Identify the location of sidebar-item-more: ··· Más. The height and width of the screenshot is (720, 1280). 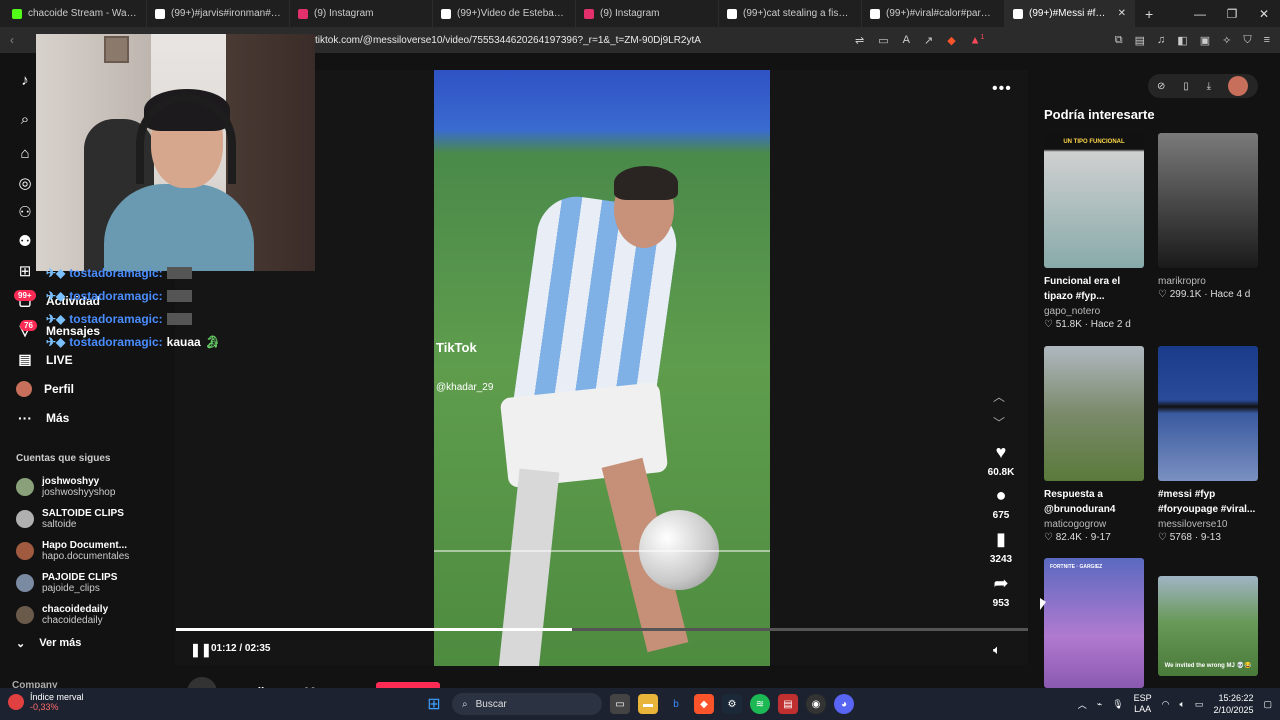
(42, 418).